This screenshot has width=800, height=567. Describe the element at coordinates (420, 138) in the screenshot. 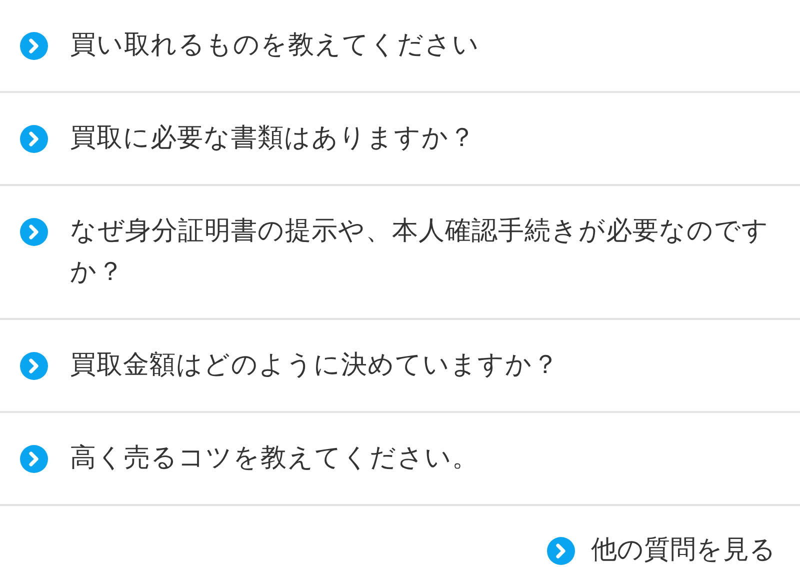

I see `faq-question-link: 買取に必要な書類はありますか？` at that location.